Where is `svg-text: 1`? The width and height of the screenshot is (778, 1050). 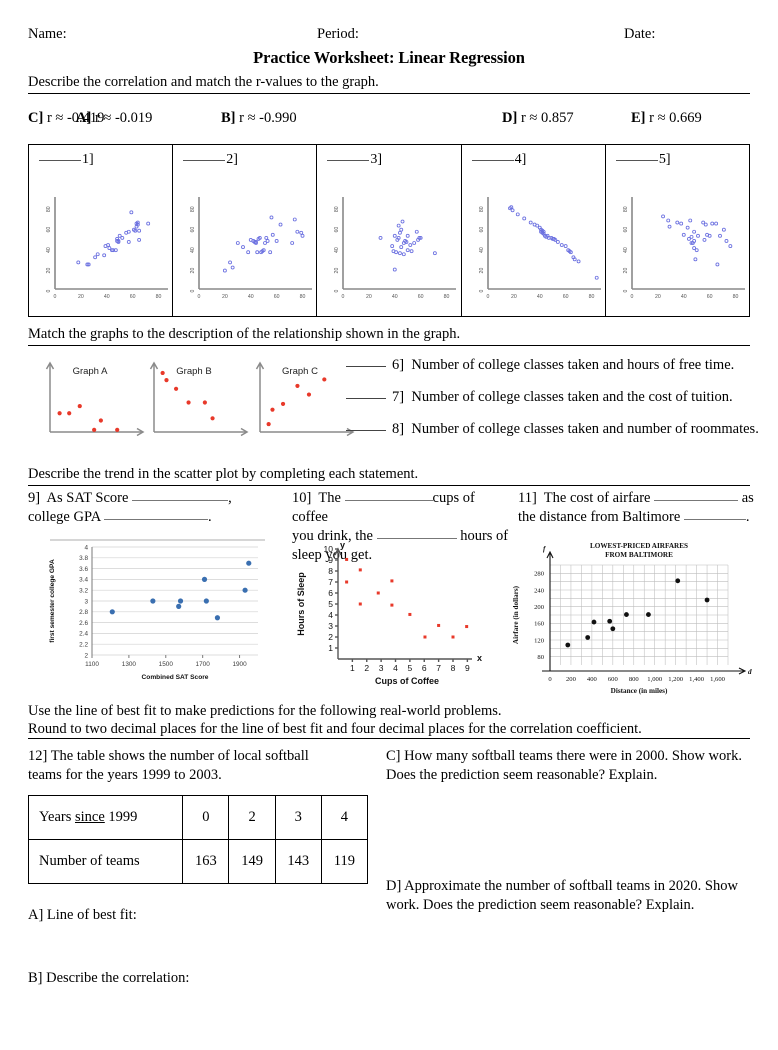 svg-text: 1 is located at coordinates (352, 668).